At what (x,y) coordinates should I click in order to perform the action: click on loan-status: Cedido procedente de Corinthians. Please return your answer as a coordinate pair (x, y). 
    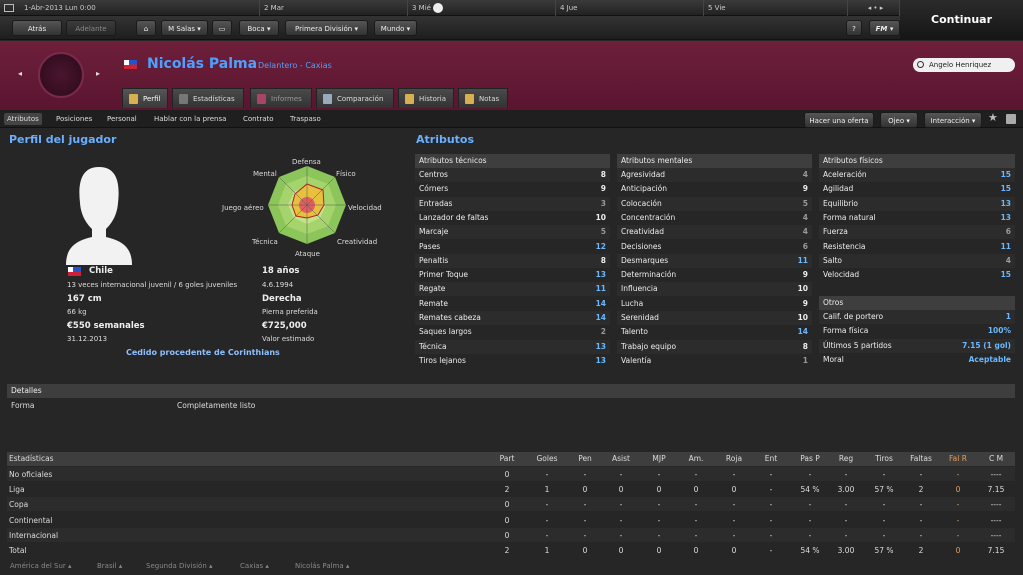
    Looking at the image, I should click on (203, 352).